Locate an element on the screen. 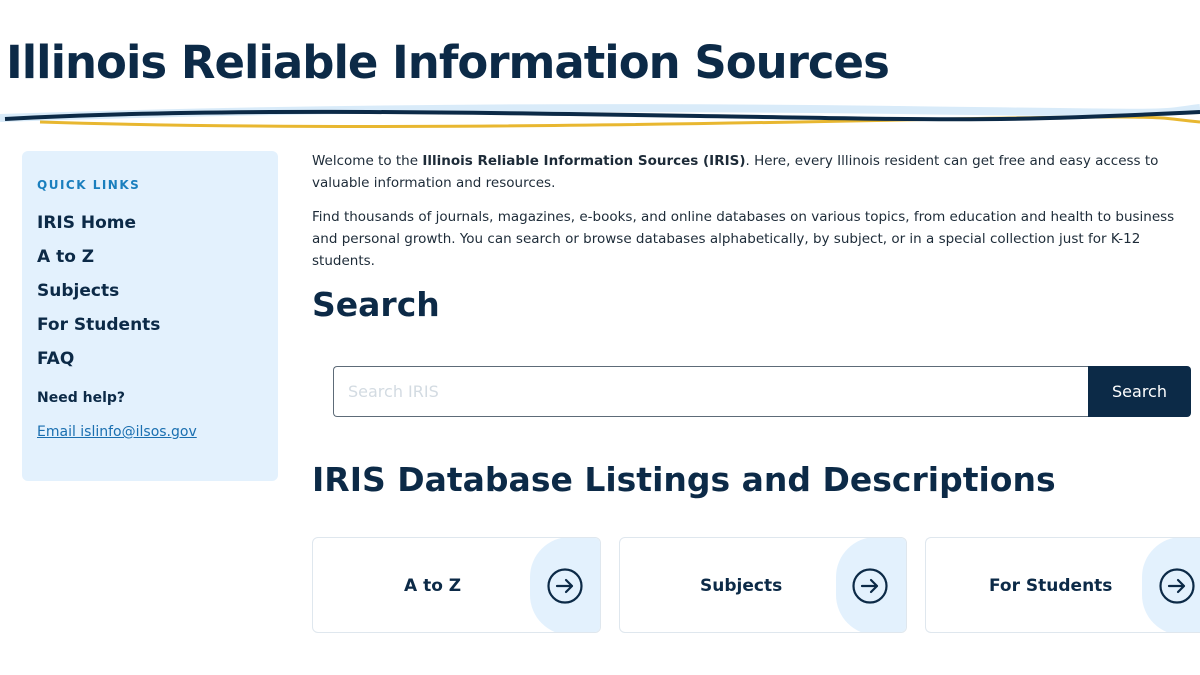 This screenshot has height=675, width=1200. sidebar-item-faq: FAQ is located at coordinates (150, 359).